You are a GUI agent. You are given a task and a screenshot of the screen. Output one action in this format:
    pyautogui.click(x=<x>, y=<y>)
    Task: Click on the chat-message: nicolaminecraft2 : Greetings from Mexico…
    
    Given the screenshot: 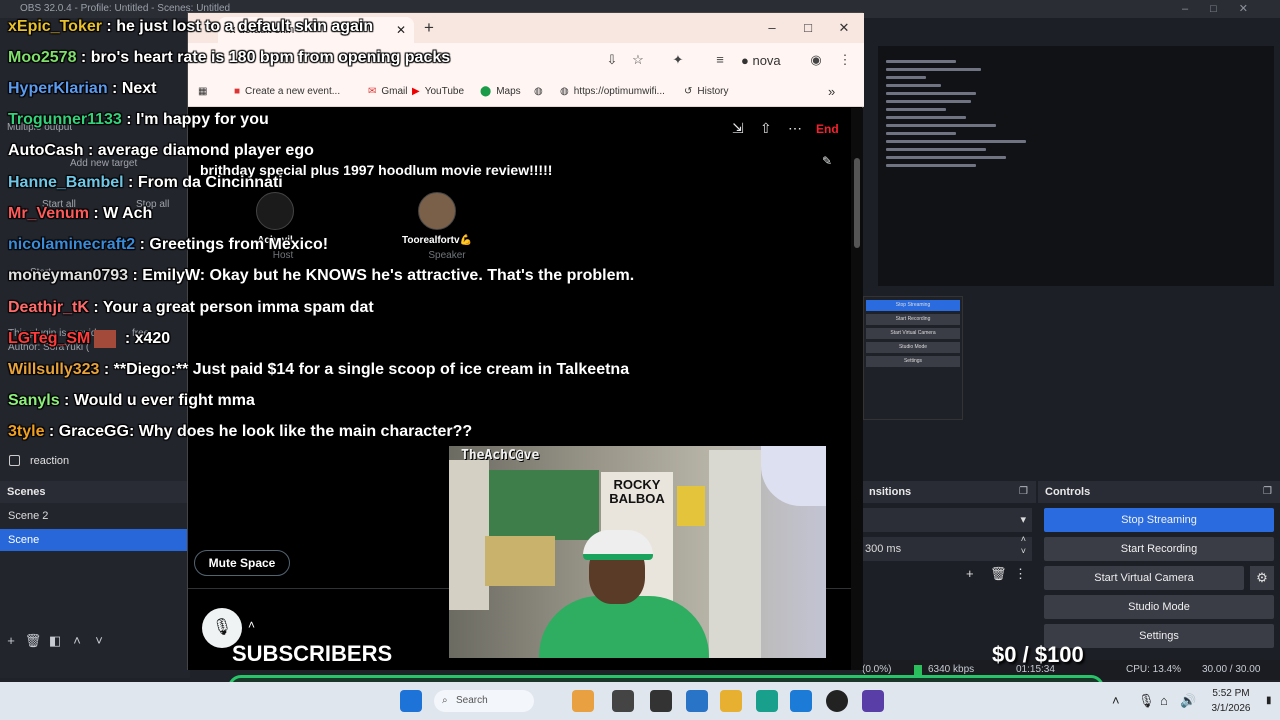 What is the action you would take?
    pyautogui.click(x=168, y=245)
    